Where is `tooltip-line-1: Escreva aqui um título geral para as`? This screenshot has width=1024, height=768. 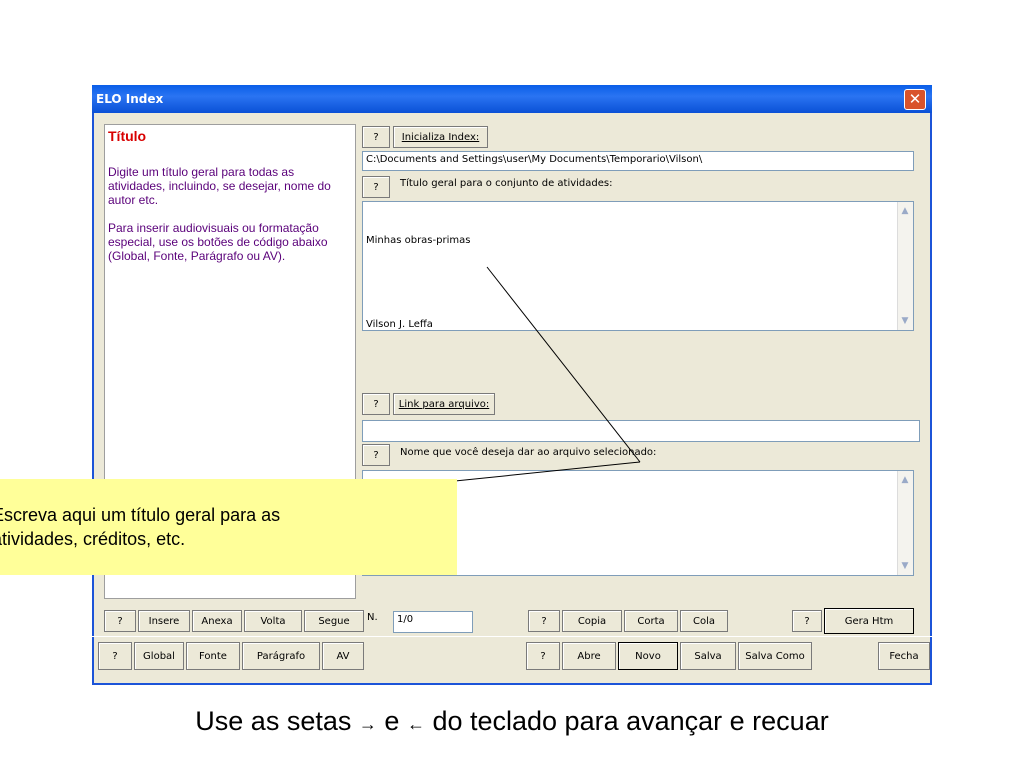
tooltip-line-1: Escreva aqui um título geral para as is located at coordinates (140, 515).